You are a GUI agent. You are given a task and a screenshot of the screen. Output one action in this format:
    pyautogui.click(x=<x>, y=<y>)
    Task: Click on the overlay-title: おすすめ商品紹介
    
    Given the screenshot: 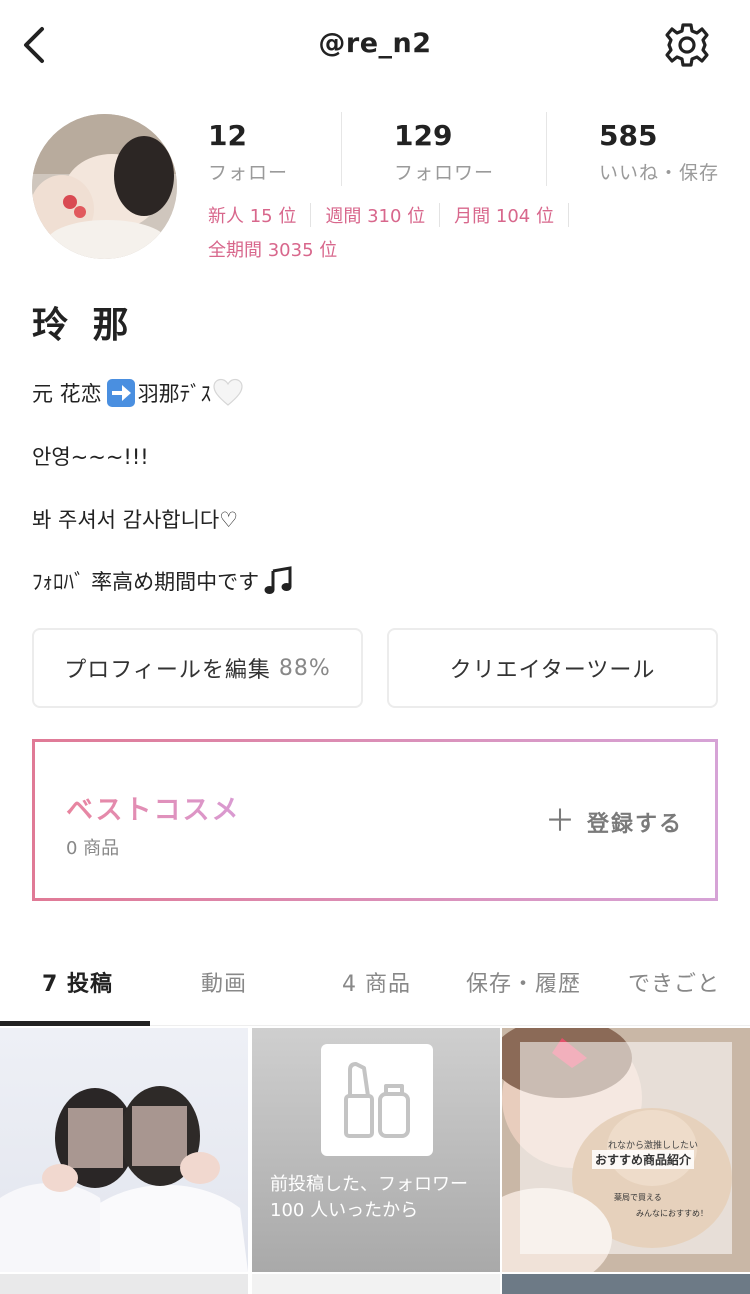 What is the action you would take?
    pyautogui.click(x=643, y=1159)
    